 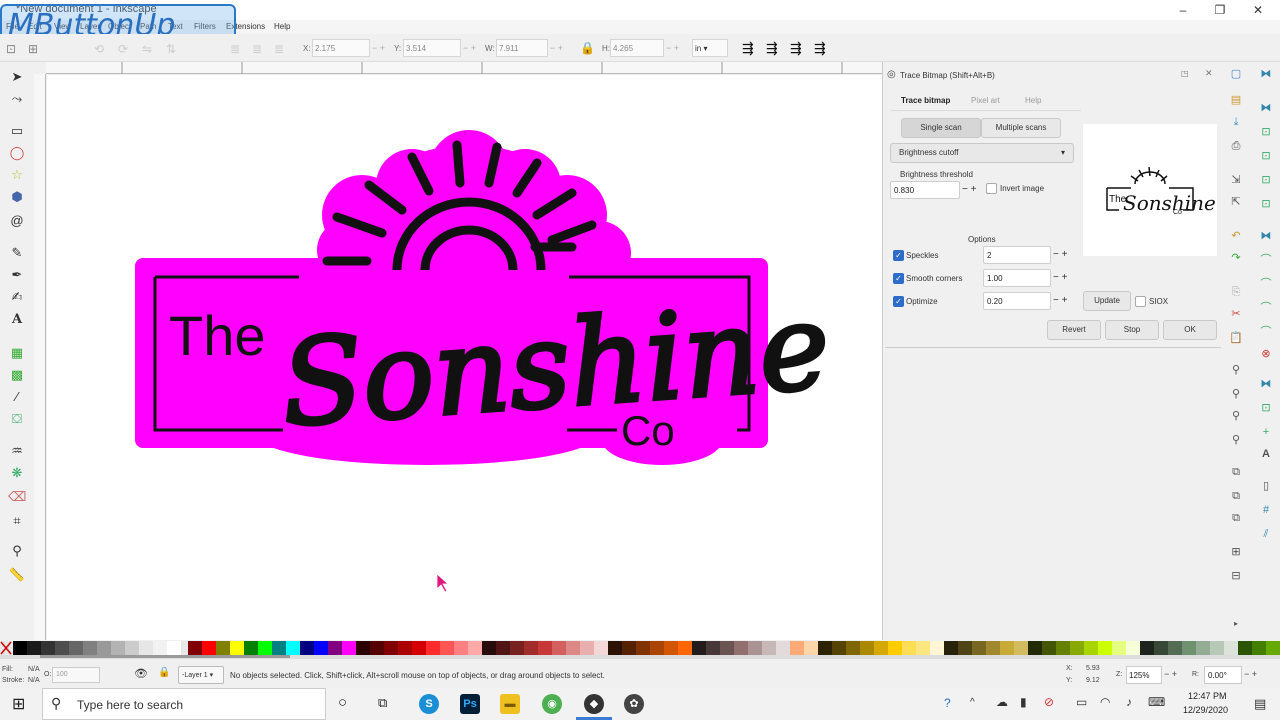 I want to click on save-icon: ⤓, so click(x=1236, y=122).